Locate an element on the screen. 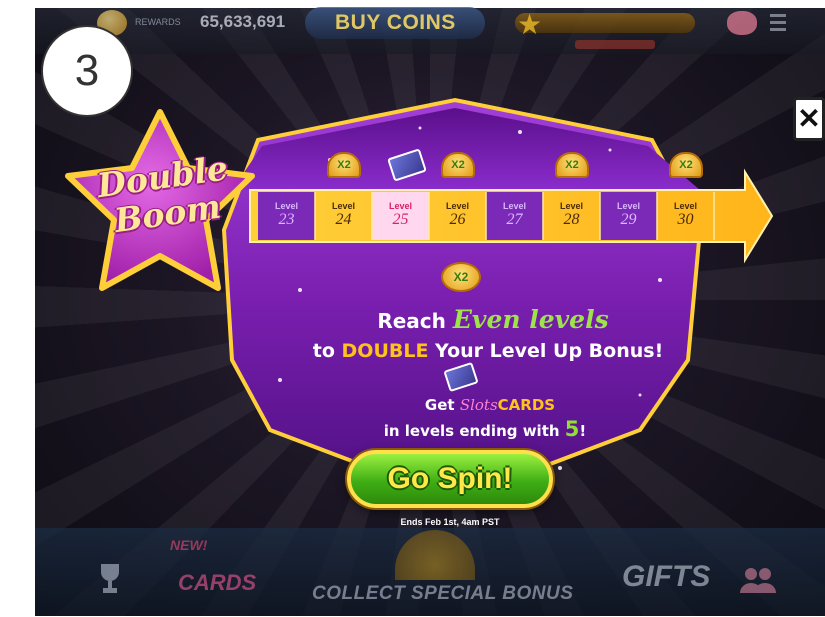 The width and height of the screenshot is (825, 617). get-slot-cards-text: Get SlotsCARDS is located at coordinates (490, 405).